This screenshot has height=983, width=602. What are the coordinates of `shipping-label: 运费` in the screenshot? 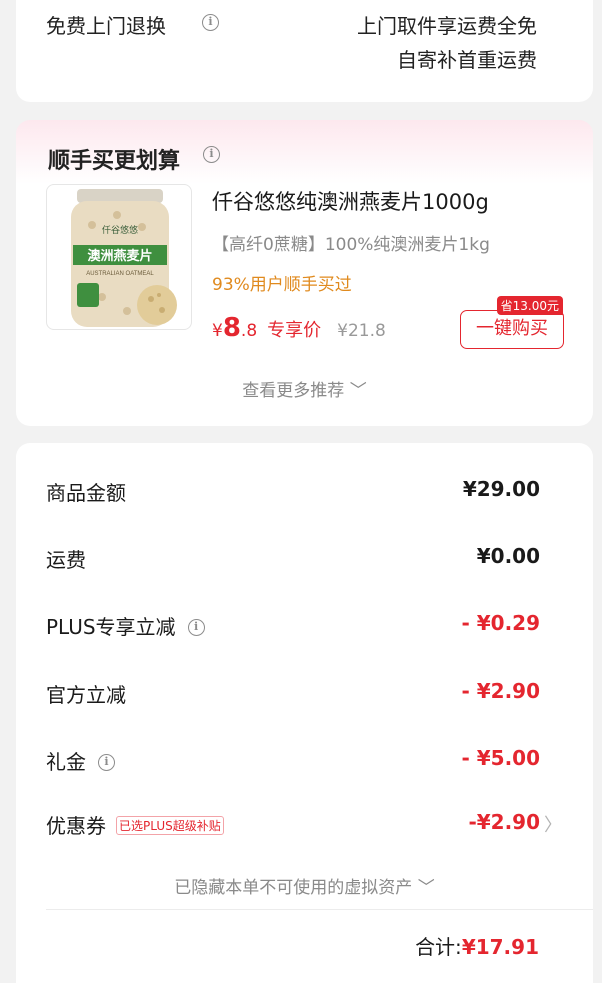 It's located at (66, 560).